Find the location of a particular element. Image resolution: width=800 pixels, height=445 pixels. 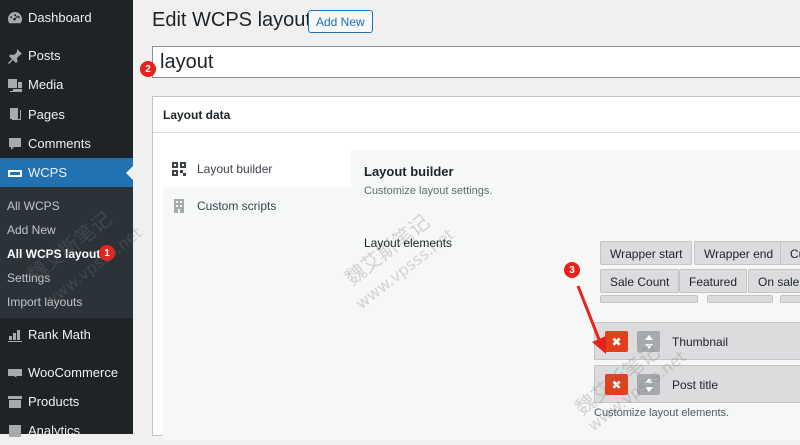

menu-label: Rank Math is located at coordinates (59, 334).